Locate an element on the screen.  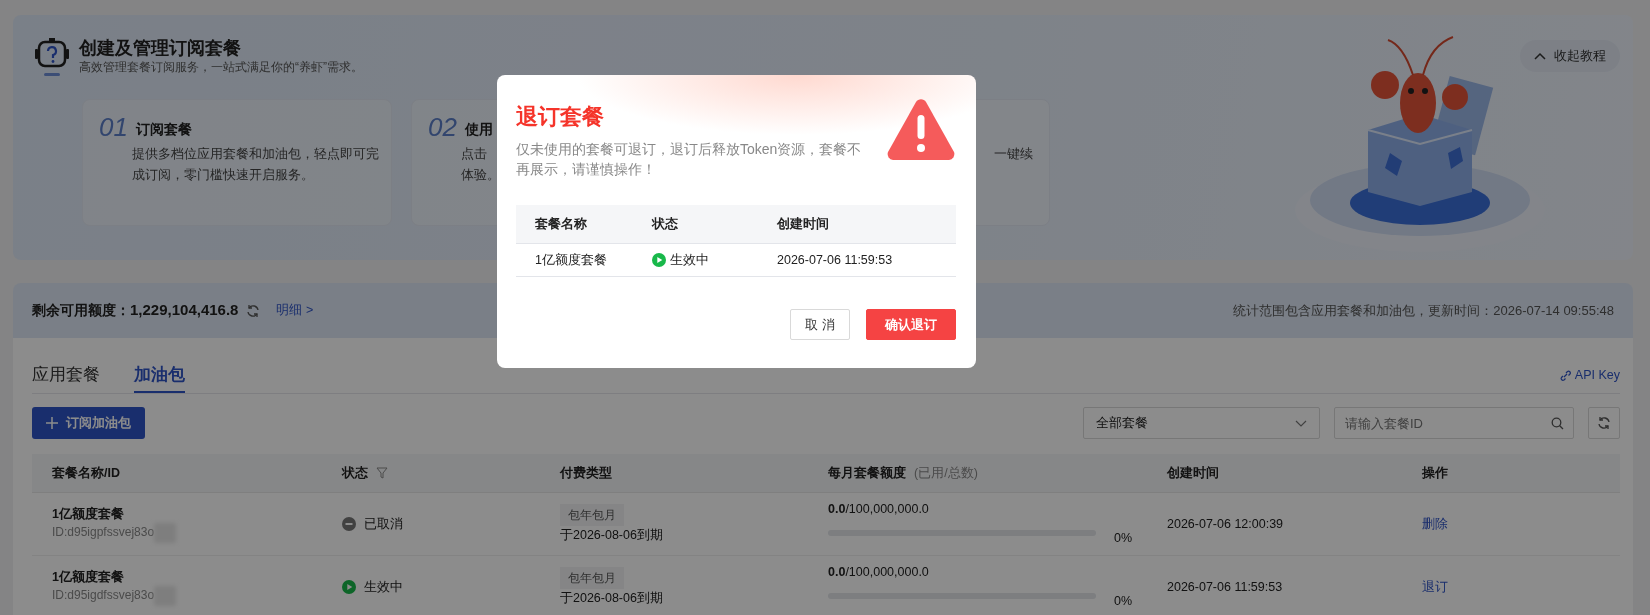
step-number: 02 is located at coordinates (442, 127).